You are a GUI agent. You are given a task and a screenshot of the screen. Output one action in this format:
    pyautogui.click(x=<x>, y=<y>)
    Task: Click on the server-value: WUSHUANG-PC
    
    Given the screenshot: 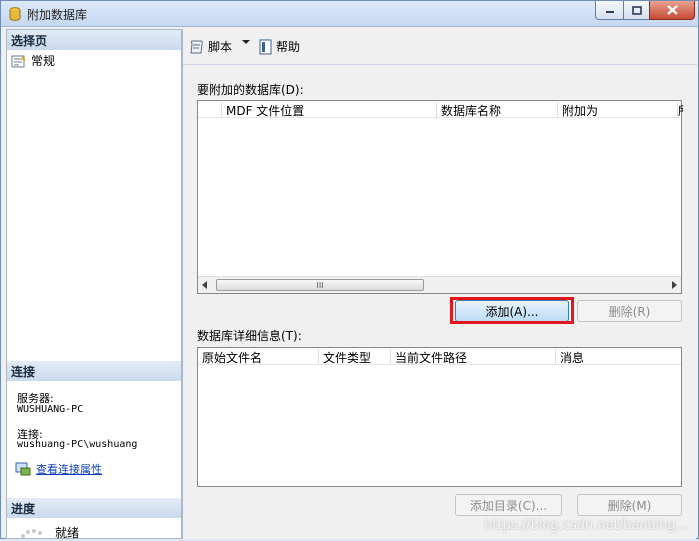 What is the action you would take?
    pyautogui.click(x=50, y=409)
    